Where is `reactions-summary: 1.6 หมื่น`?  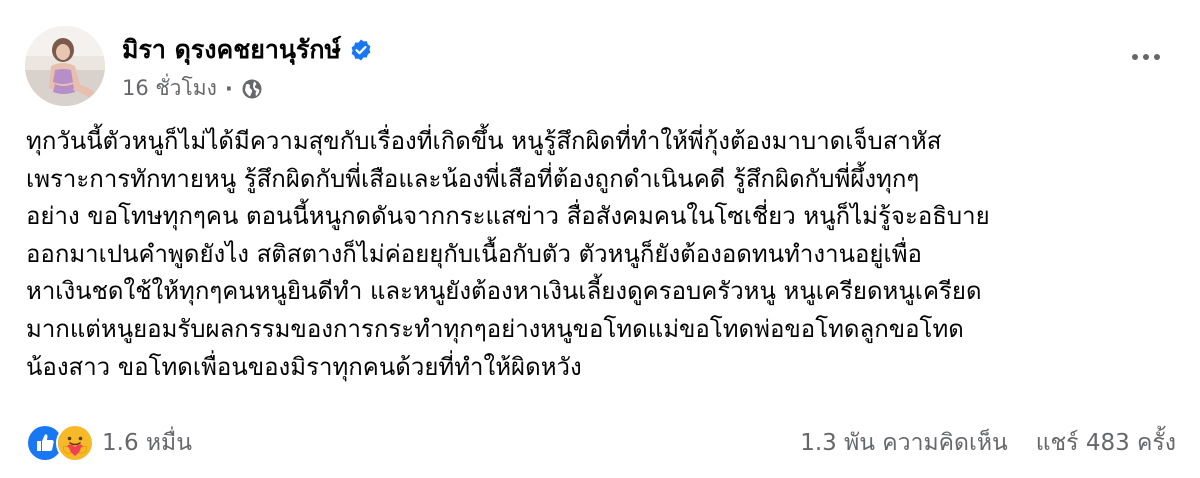
reactions-summary: 1.6 หมื่น is located at coordinates (109, 443).